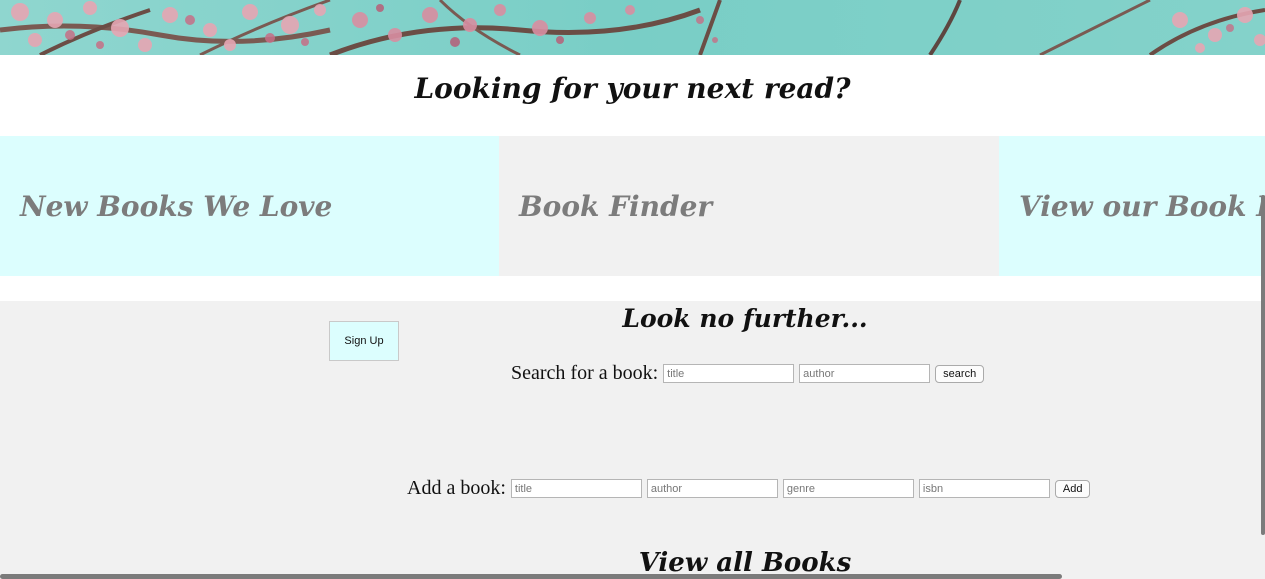 This screenshot has height=579, width=1265. I want to click on add-form-label: Add a book:, so click(456, 488).